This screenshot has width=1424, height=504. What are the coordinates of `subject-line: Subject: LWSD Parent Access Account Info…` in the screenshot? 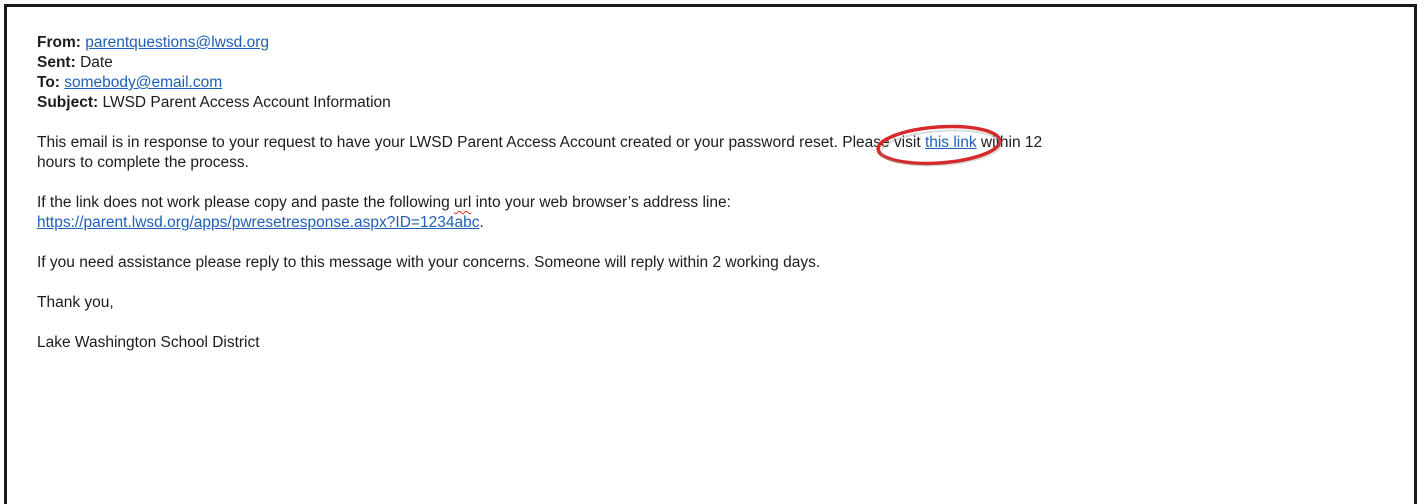 It's located at (717, 103).